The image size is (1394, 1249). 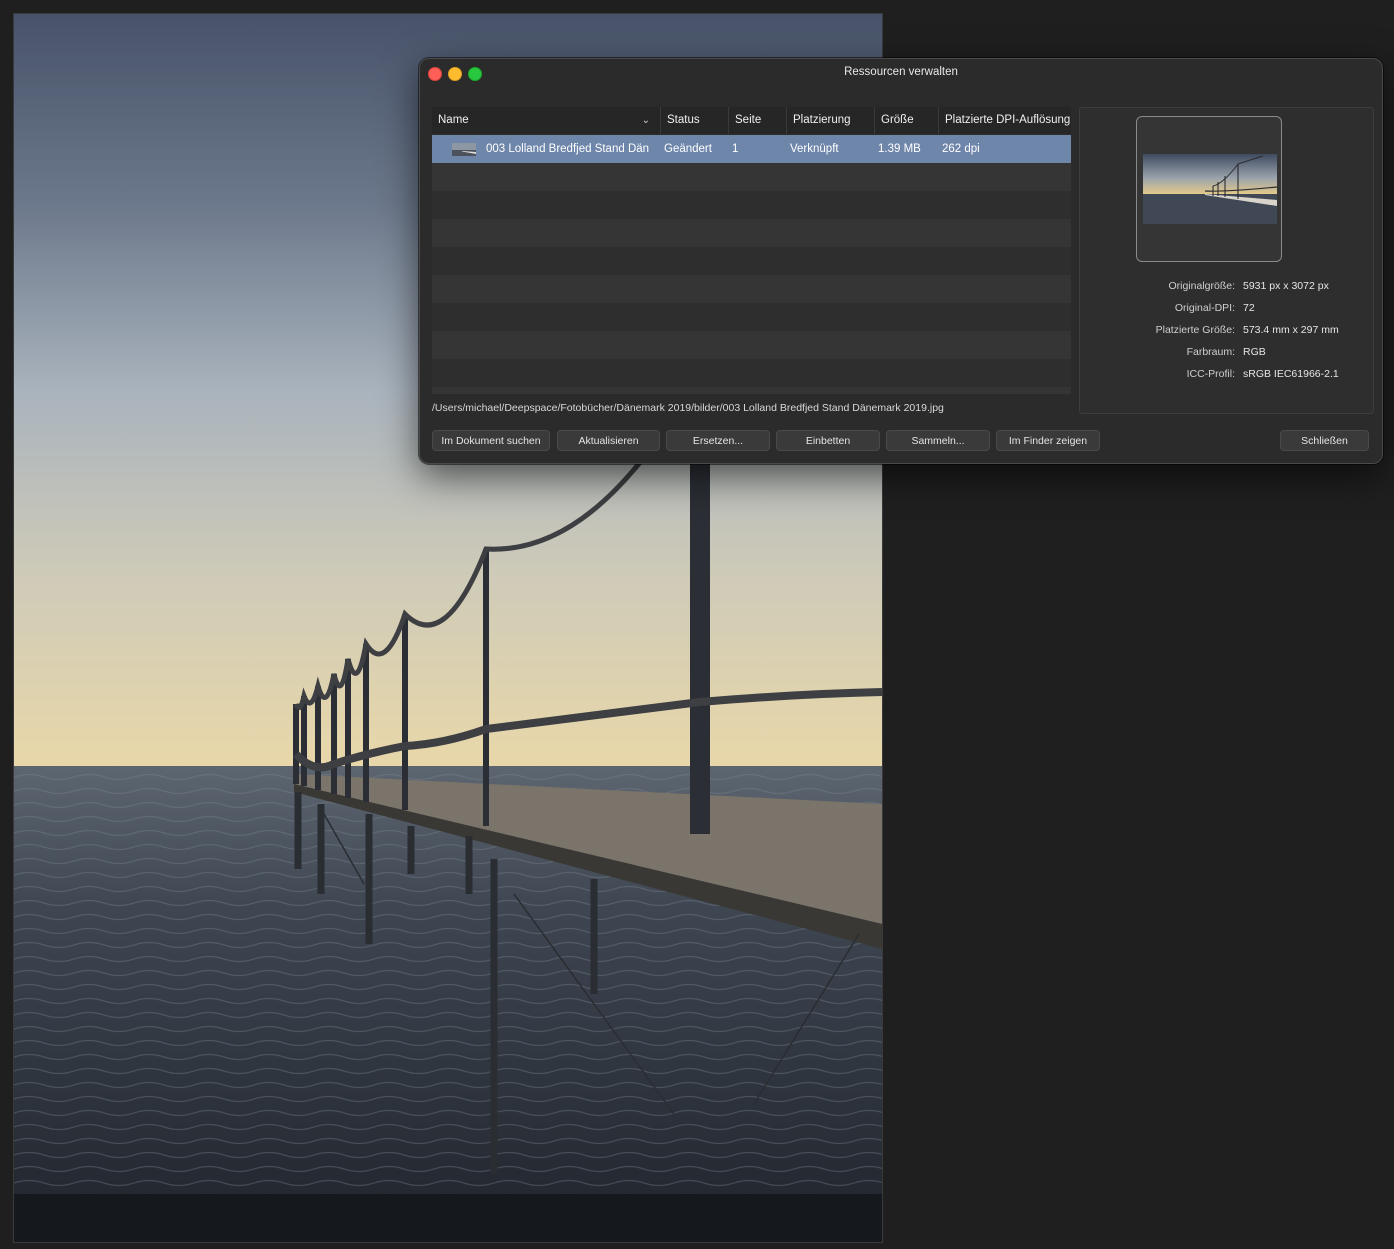 I want to click on info-value: sRGB IEC61966-2.1, so click(x=1291, y=374).